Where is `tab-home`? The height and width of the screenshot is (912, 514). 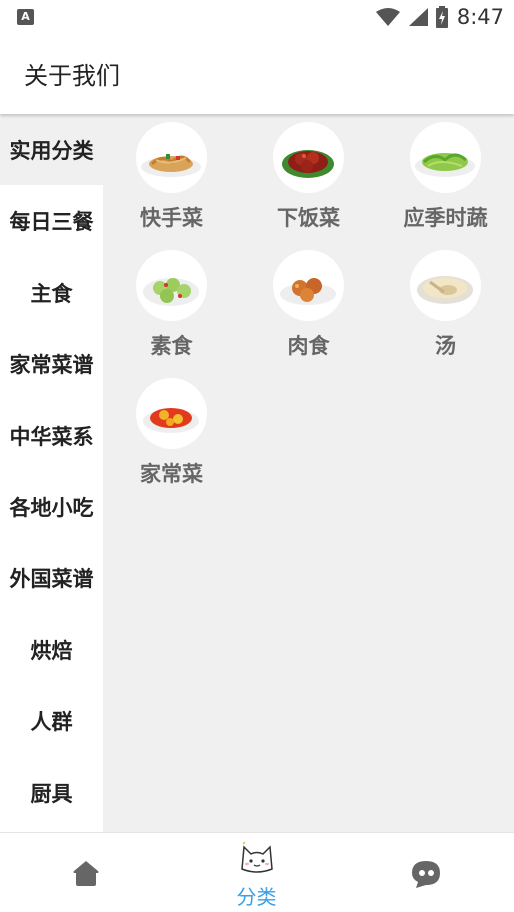
tab-home is located at coordinates (85, 872).